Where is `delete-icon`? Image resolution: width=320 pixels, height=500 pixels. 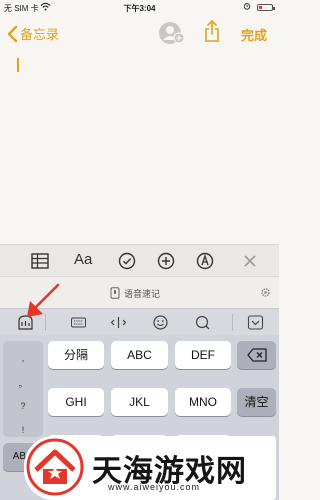
delete-icon is located at coordinates (256, 355).